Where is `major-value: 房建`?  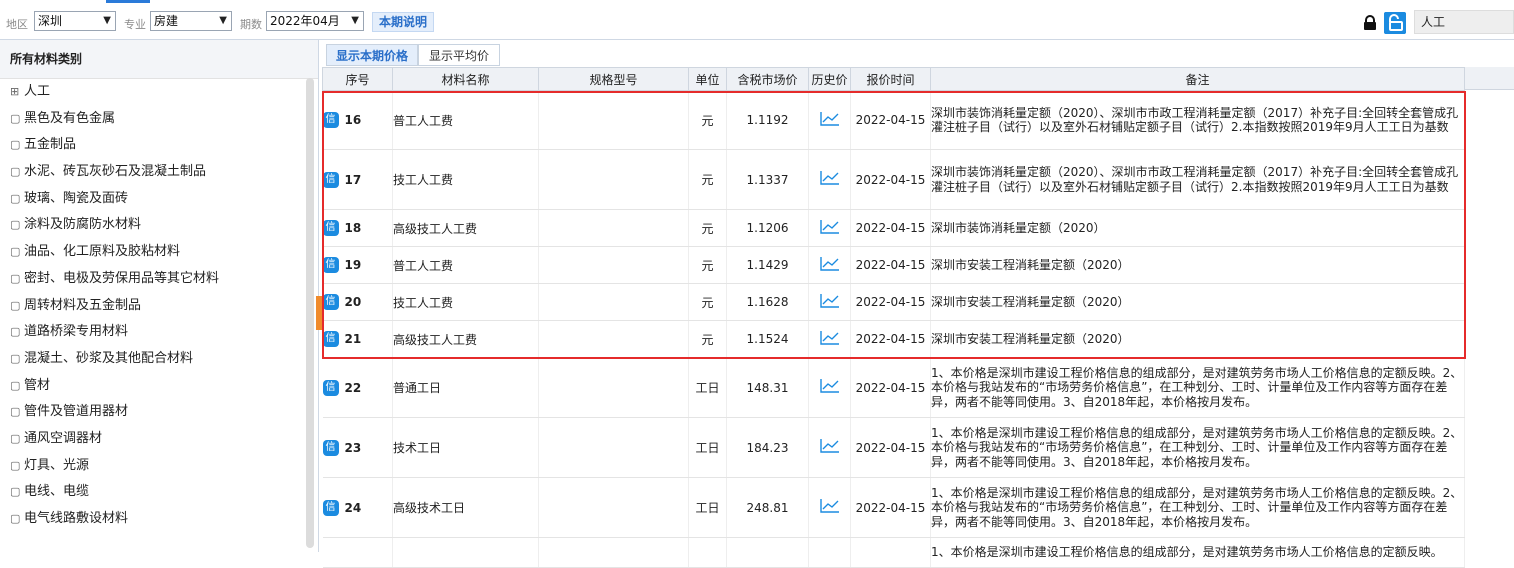
major-value: 房建 is located at coordinates (166, 21).